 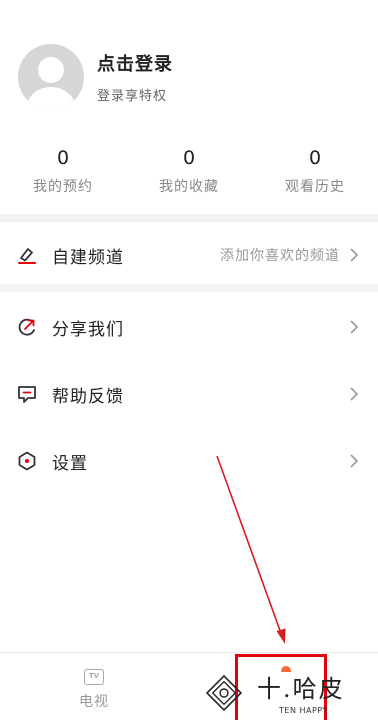 I want to click on watermark-title: 十.哈皮, so click(x=301, y=689).